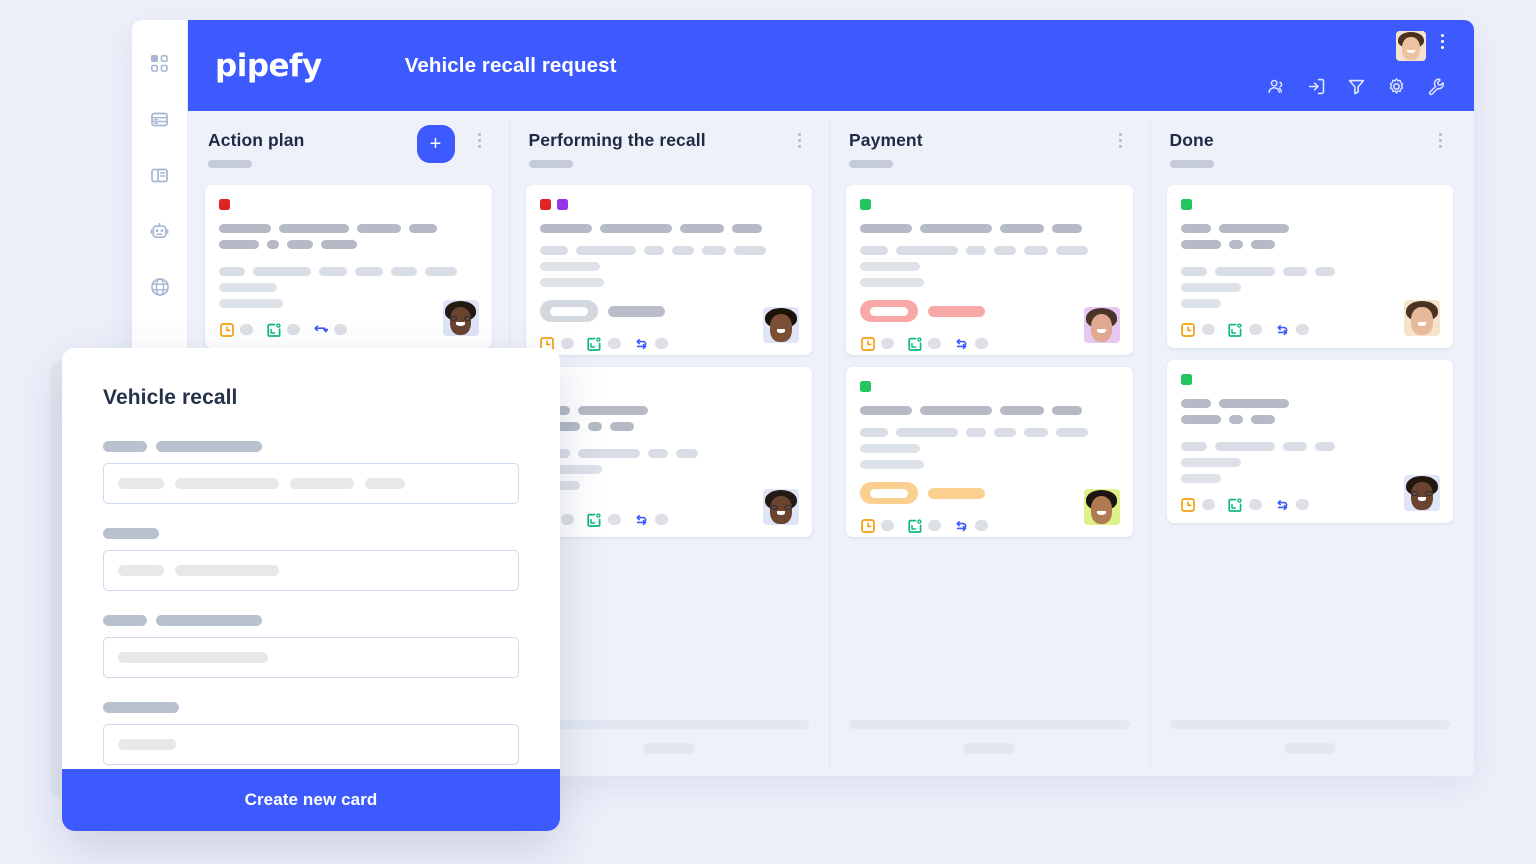  I want to click on create-new-card-button: Create new card, so click(311, 800).